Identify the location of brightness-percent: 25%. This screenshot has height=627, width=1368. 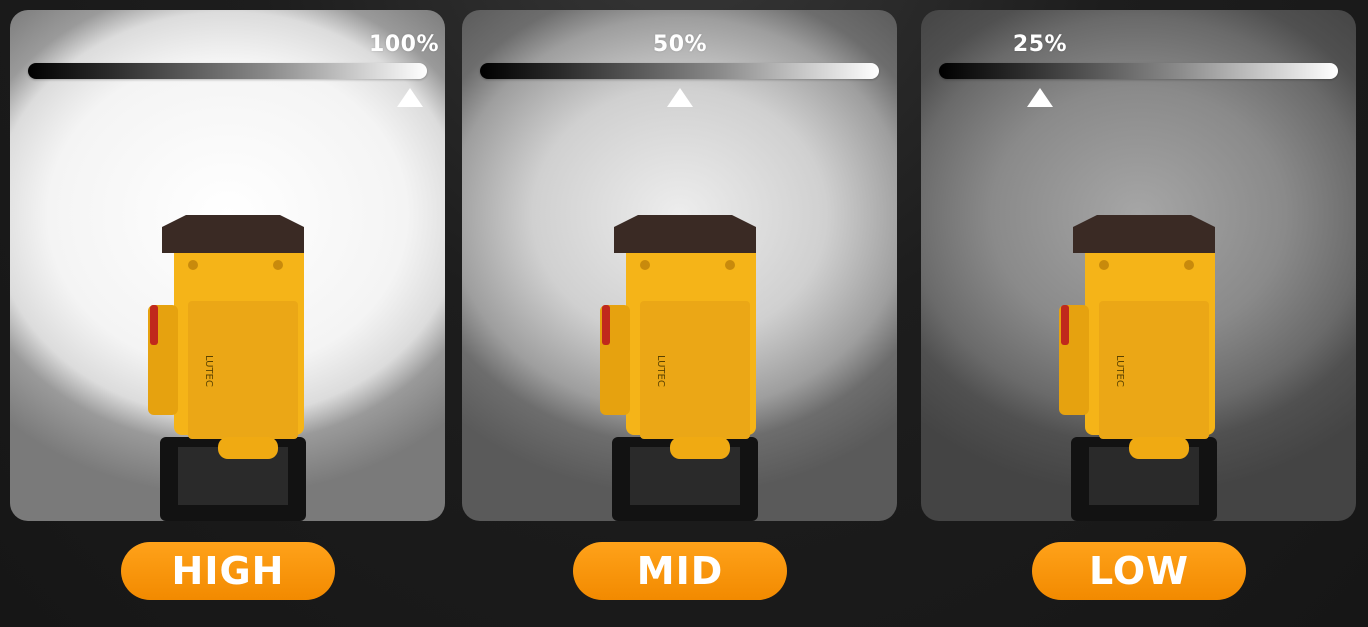
(1040, 44).